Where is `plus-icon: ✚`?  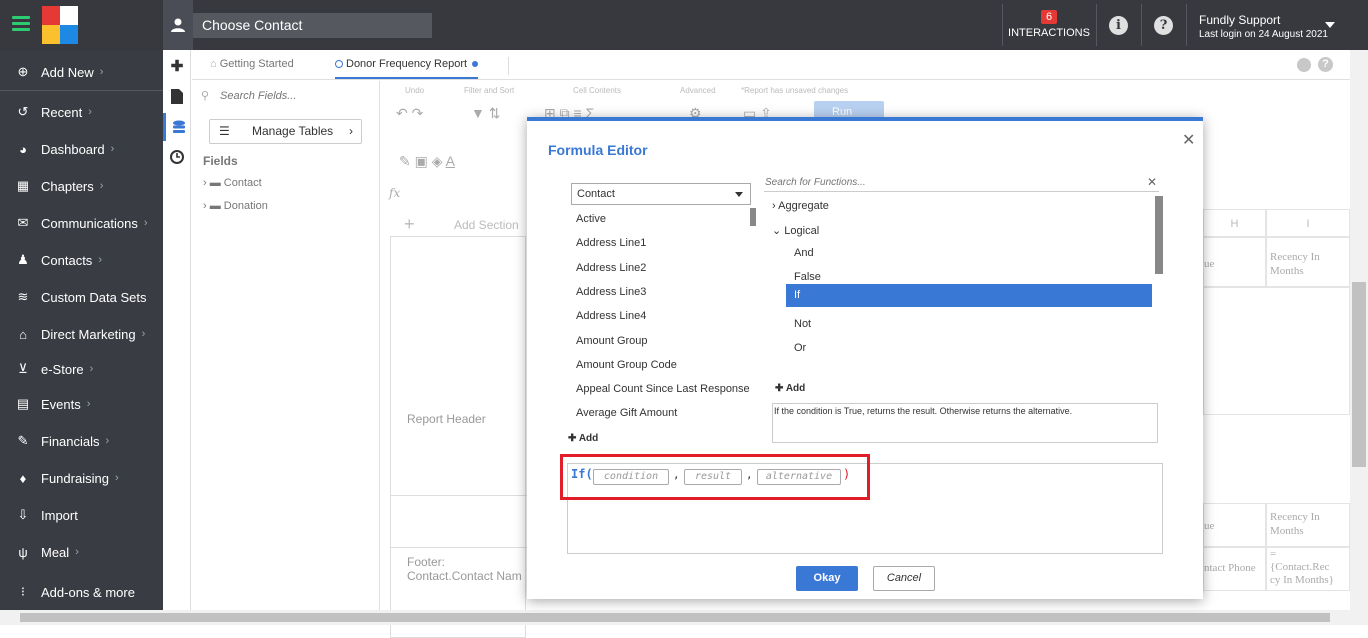 plus-icon: ✚ is located at coordinates (572, 438).